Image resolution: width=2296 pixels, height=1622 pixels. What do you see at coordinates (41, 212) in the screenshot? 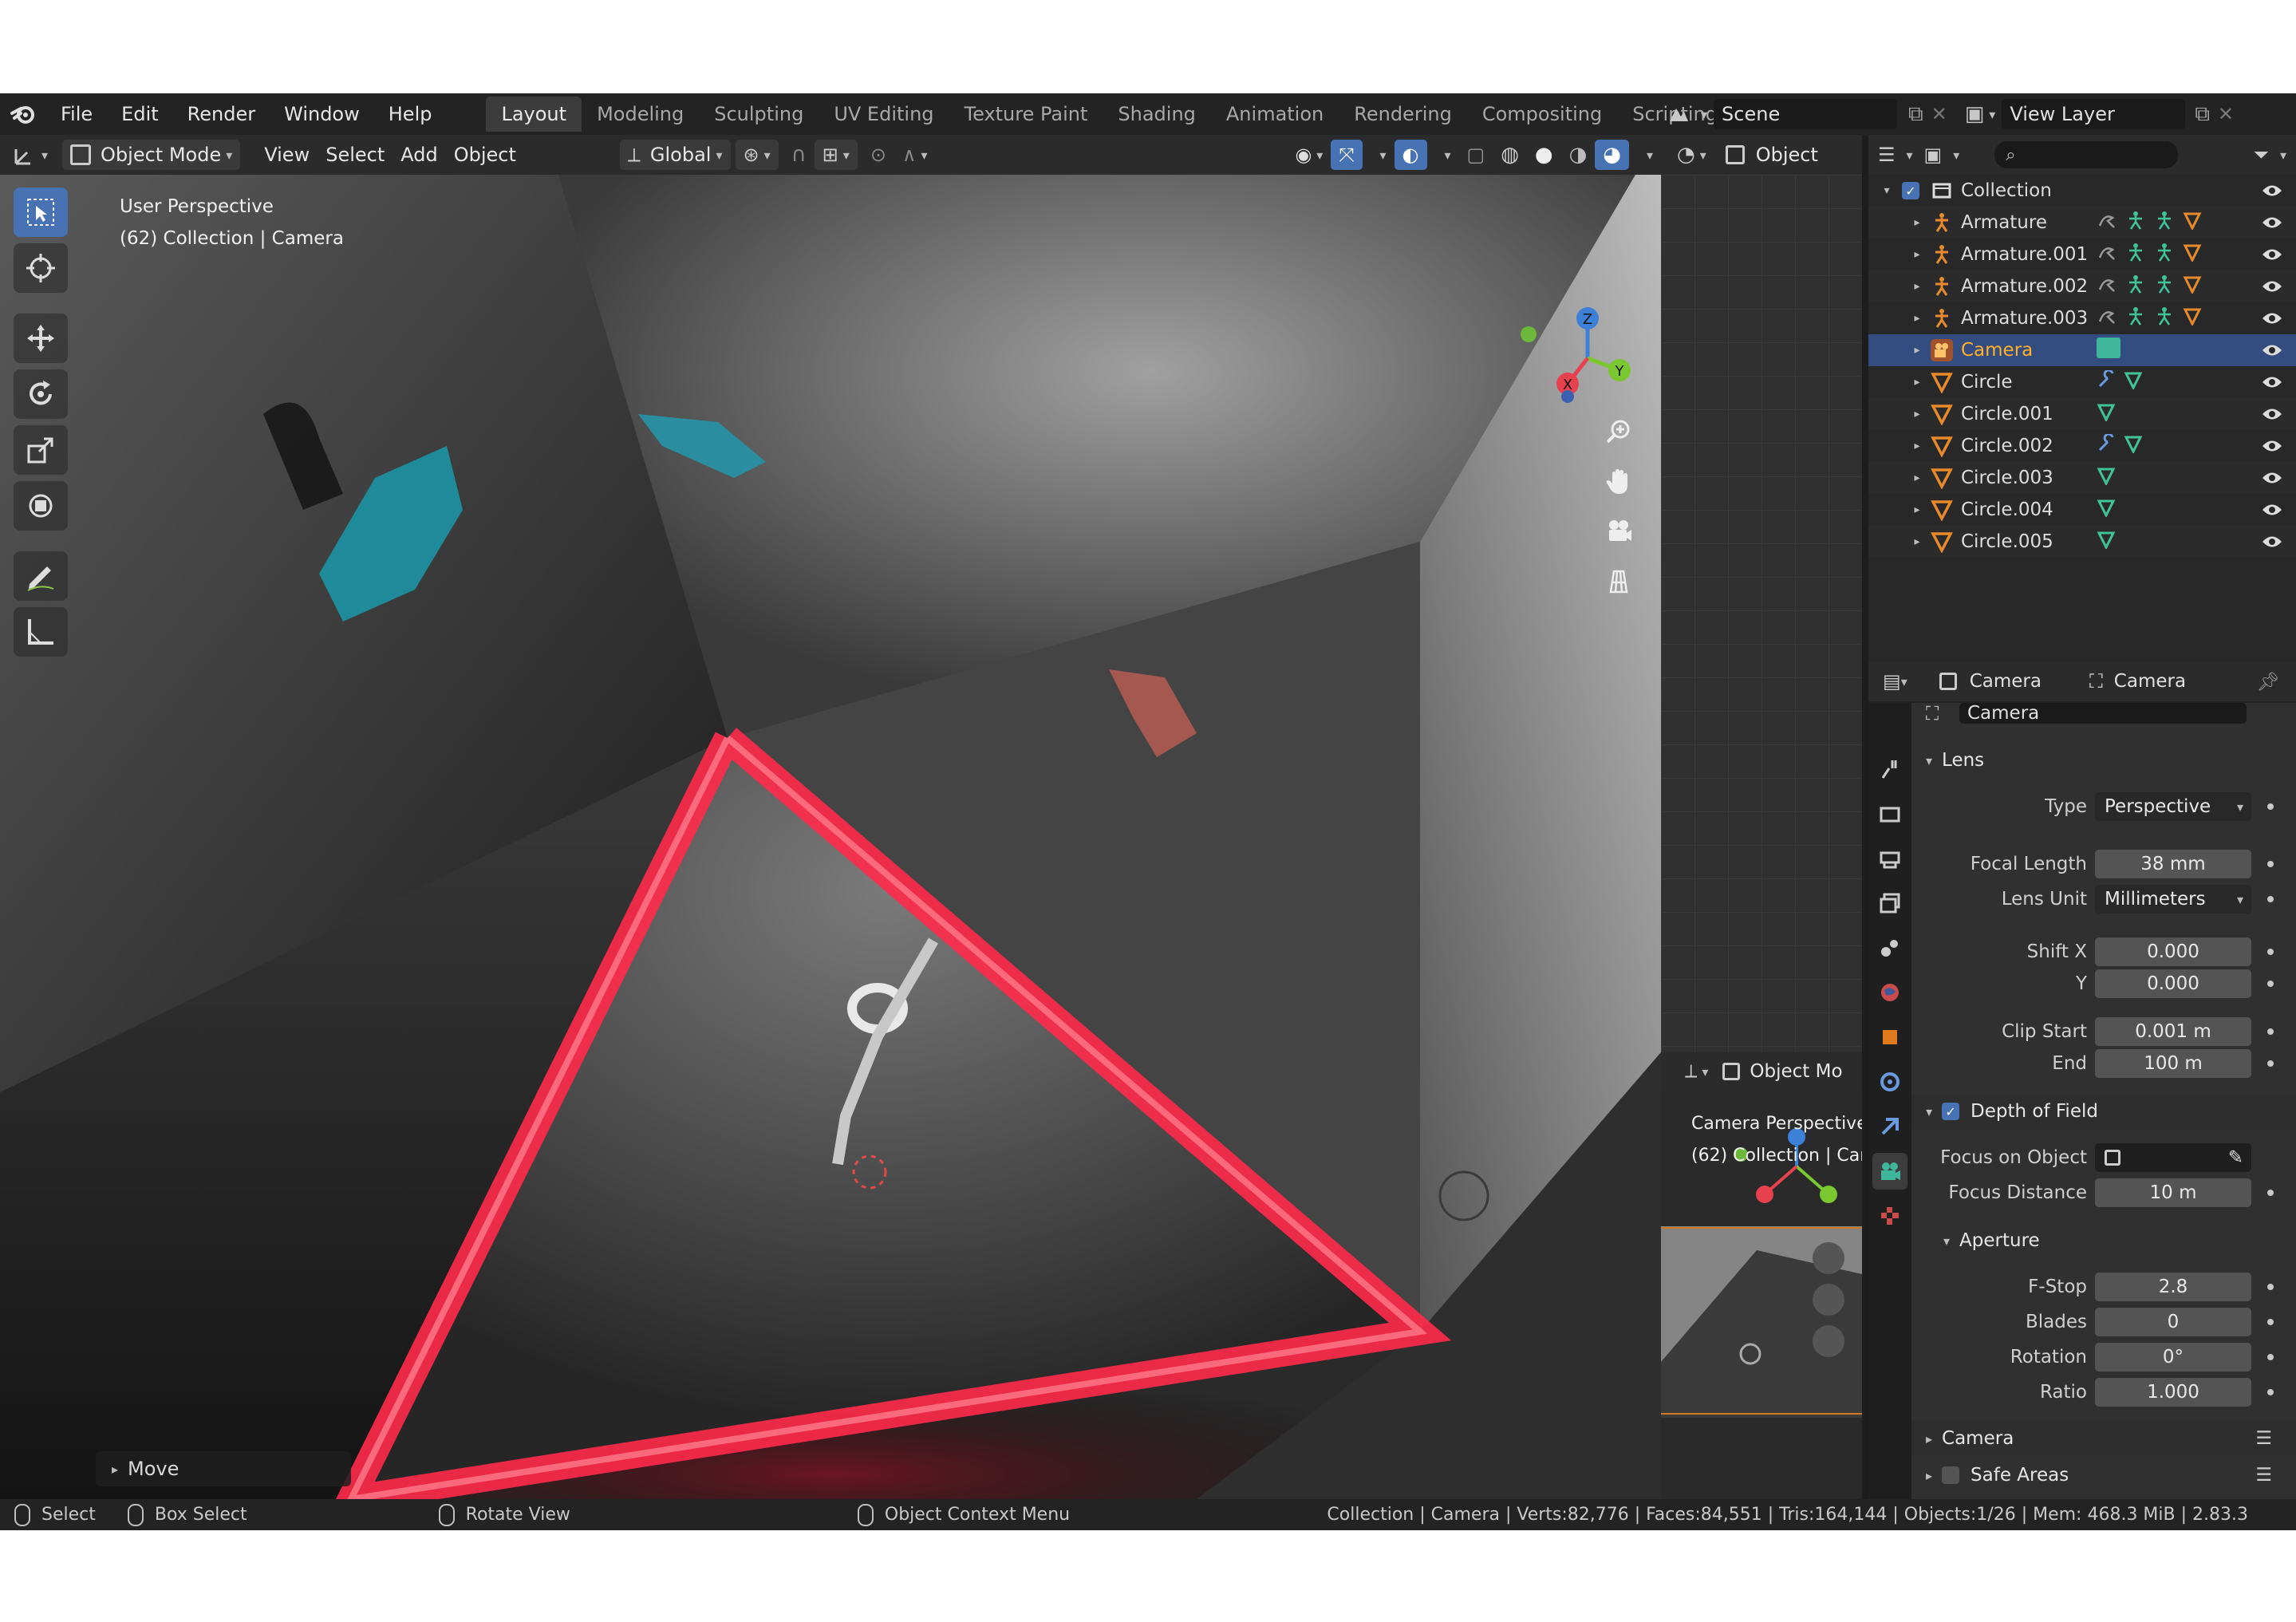
I see `select-tool-button` at bounding box center [41, 212].